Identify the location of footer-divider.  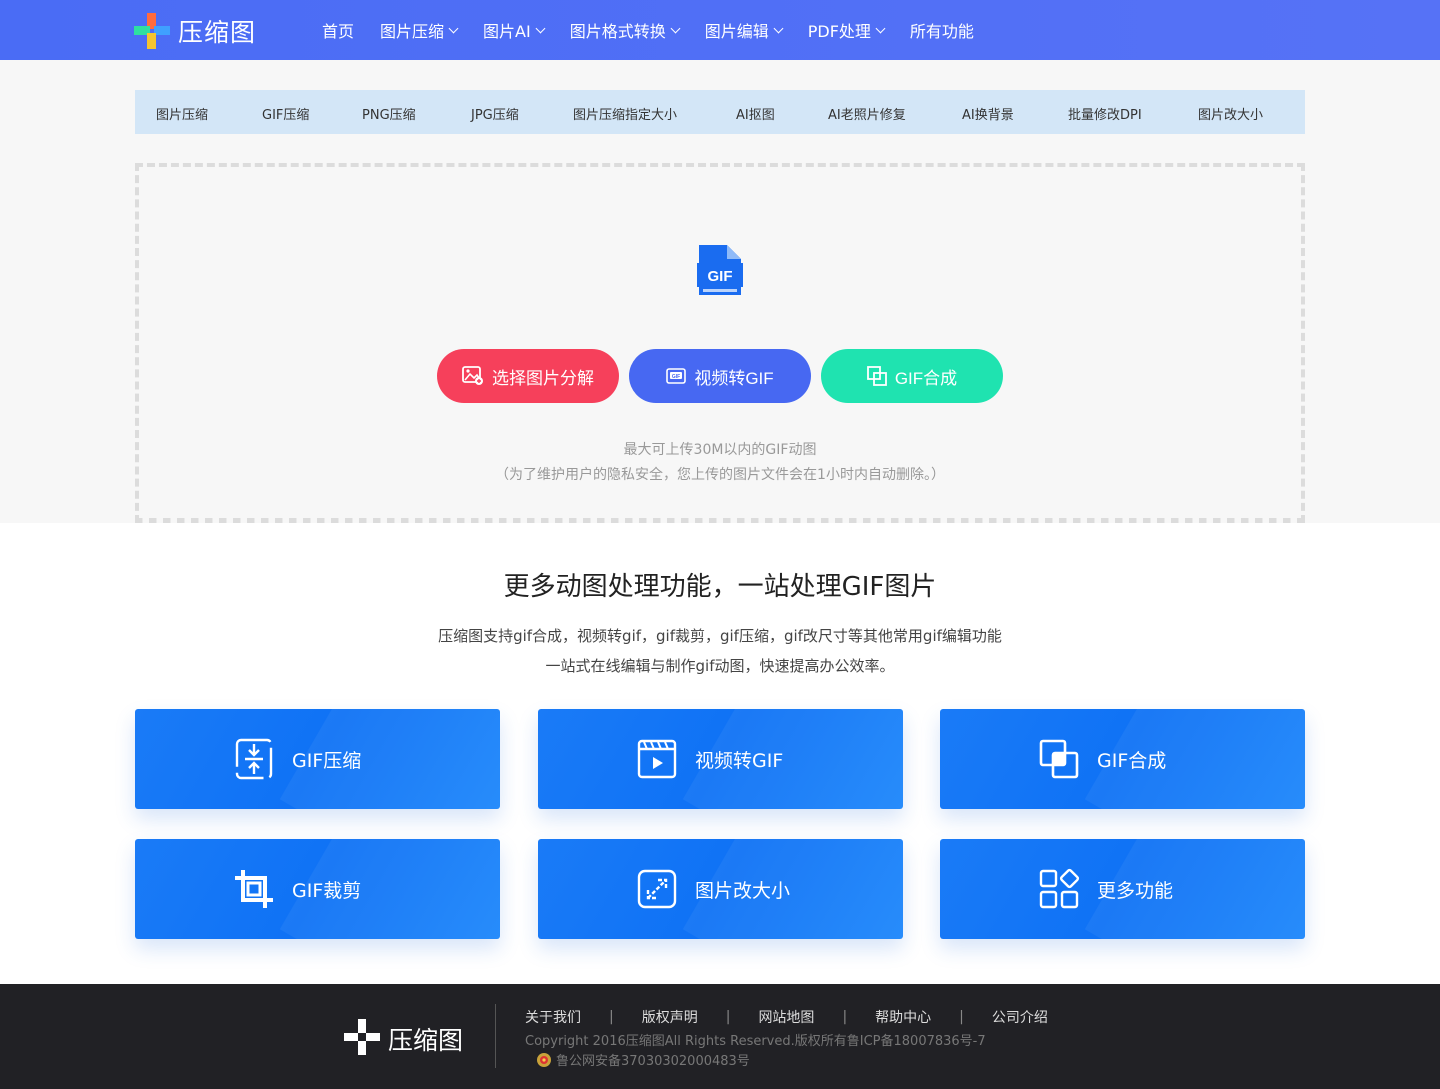
(495, 1036).